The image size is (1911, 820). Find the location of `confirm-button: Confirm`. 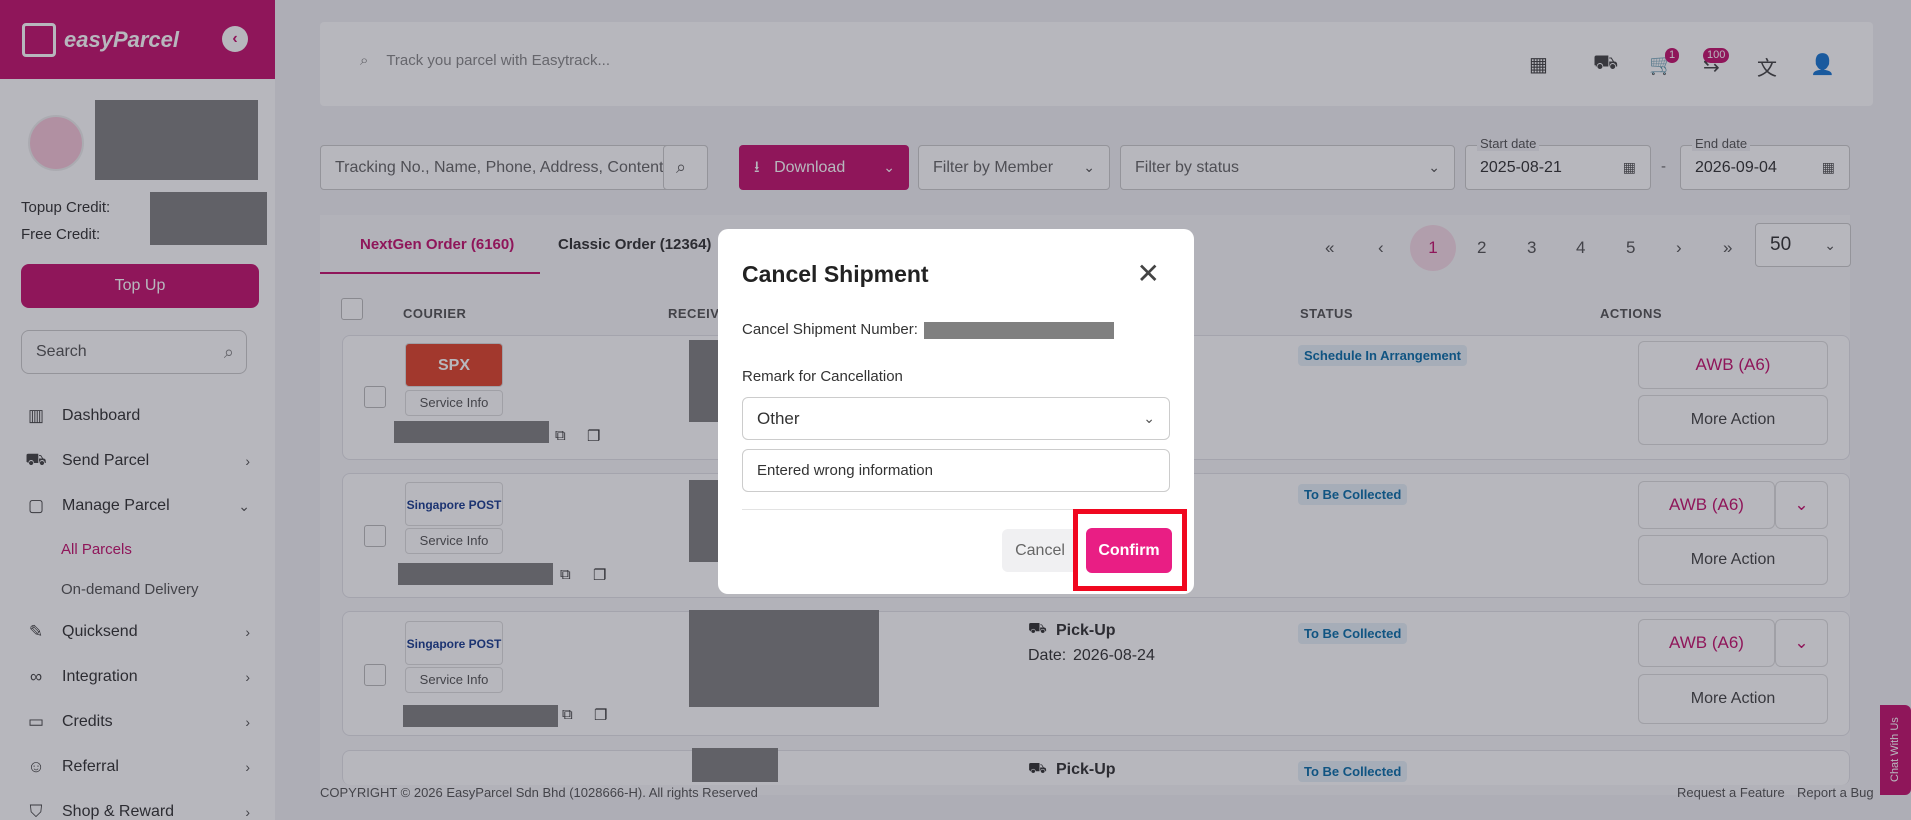

confirm-button: Confirm is located at coordinates (1129, 550).